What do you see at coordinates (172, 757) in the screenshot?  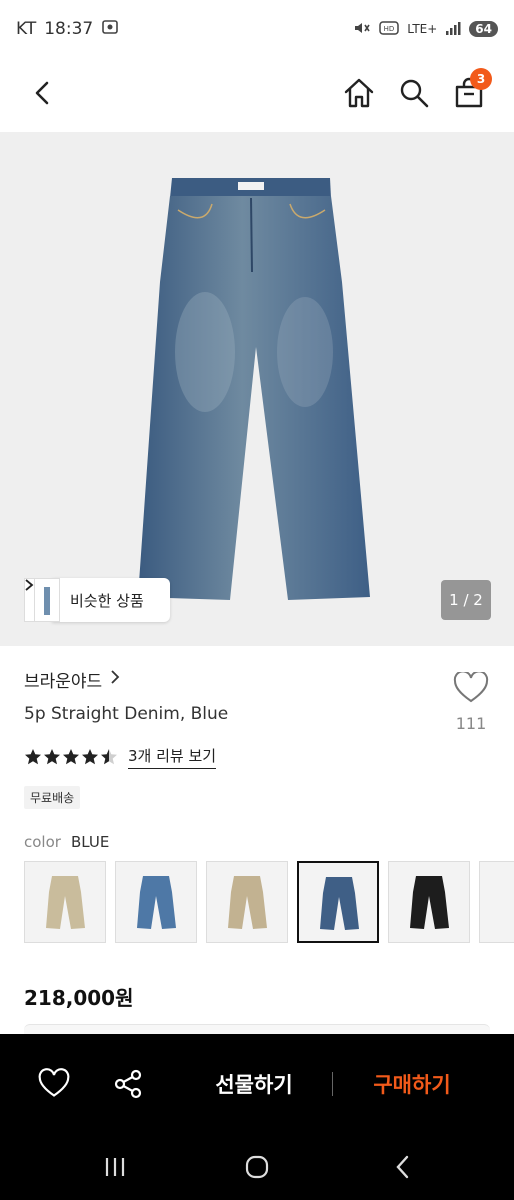 I see `review-link: 3개 리뷰 보기` at bounding box center [172, 757].